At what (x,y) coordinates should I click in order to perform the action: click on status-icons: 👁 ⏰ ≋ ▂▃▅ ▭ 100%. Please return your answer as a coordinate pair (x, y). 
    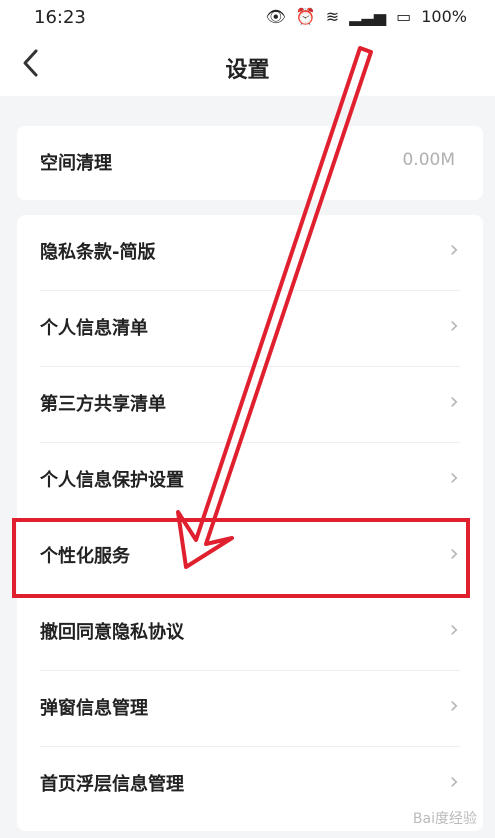
    Looking at the image, I should click on (366, 16).